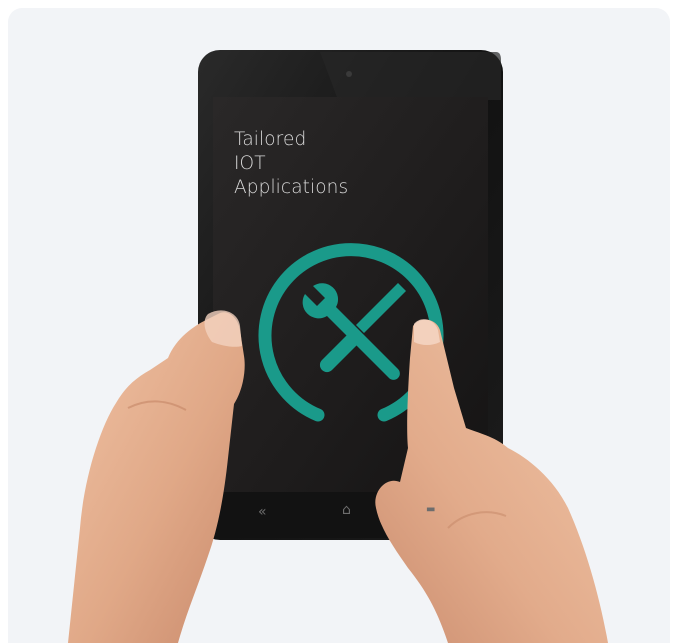 This screenshot has height=643, width=678. What do you see at coordinates (430, 509) in the screenshot?
I see `menu-icon: ▬` at bounding box center [430, 509].